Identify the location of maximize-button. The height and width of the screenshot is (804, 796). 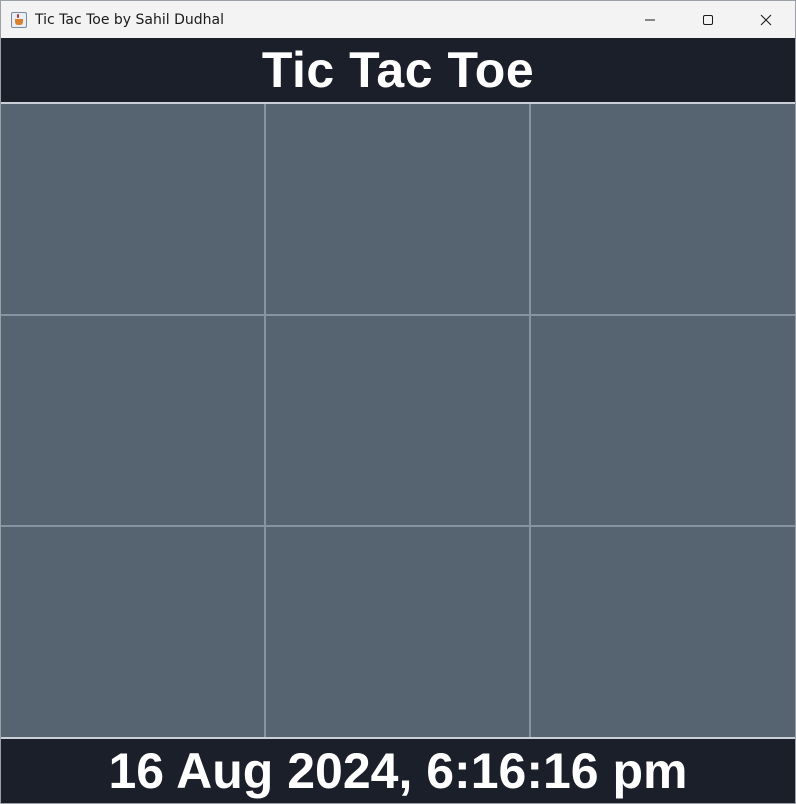
(708, 19).